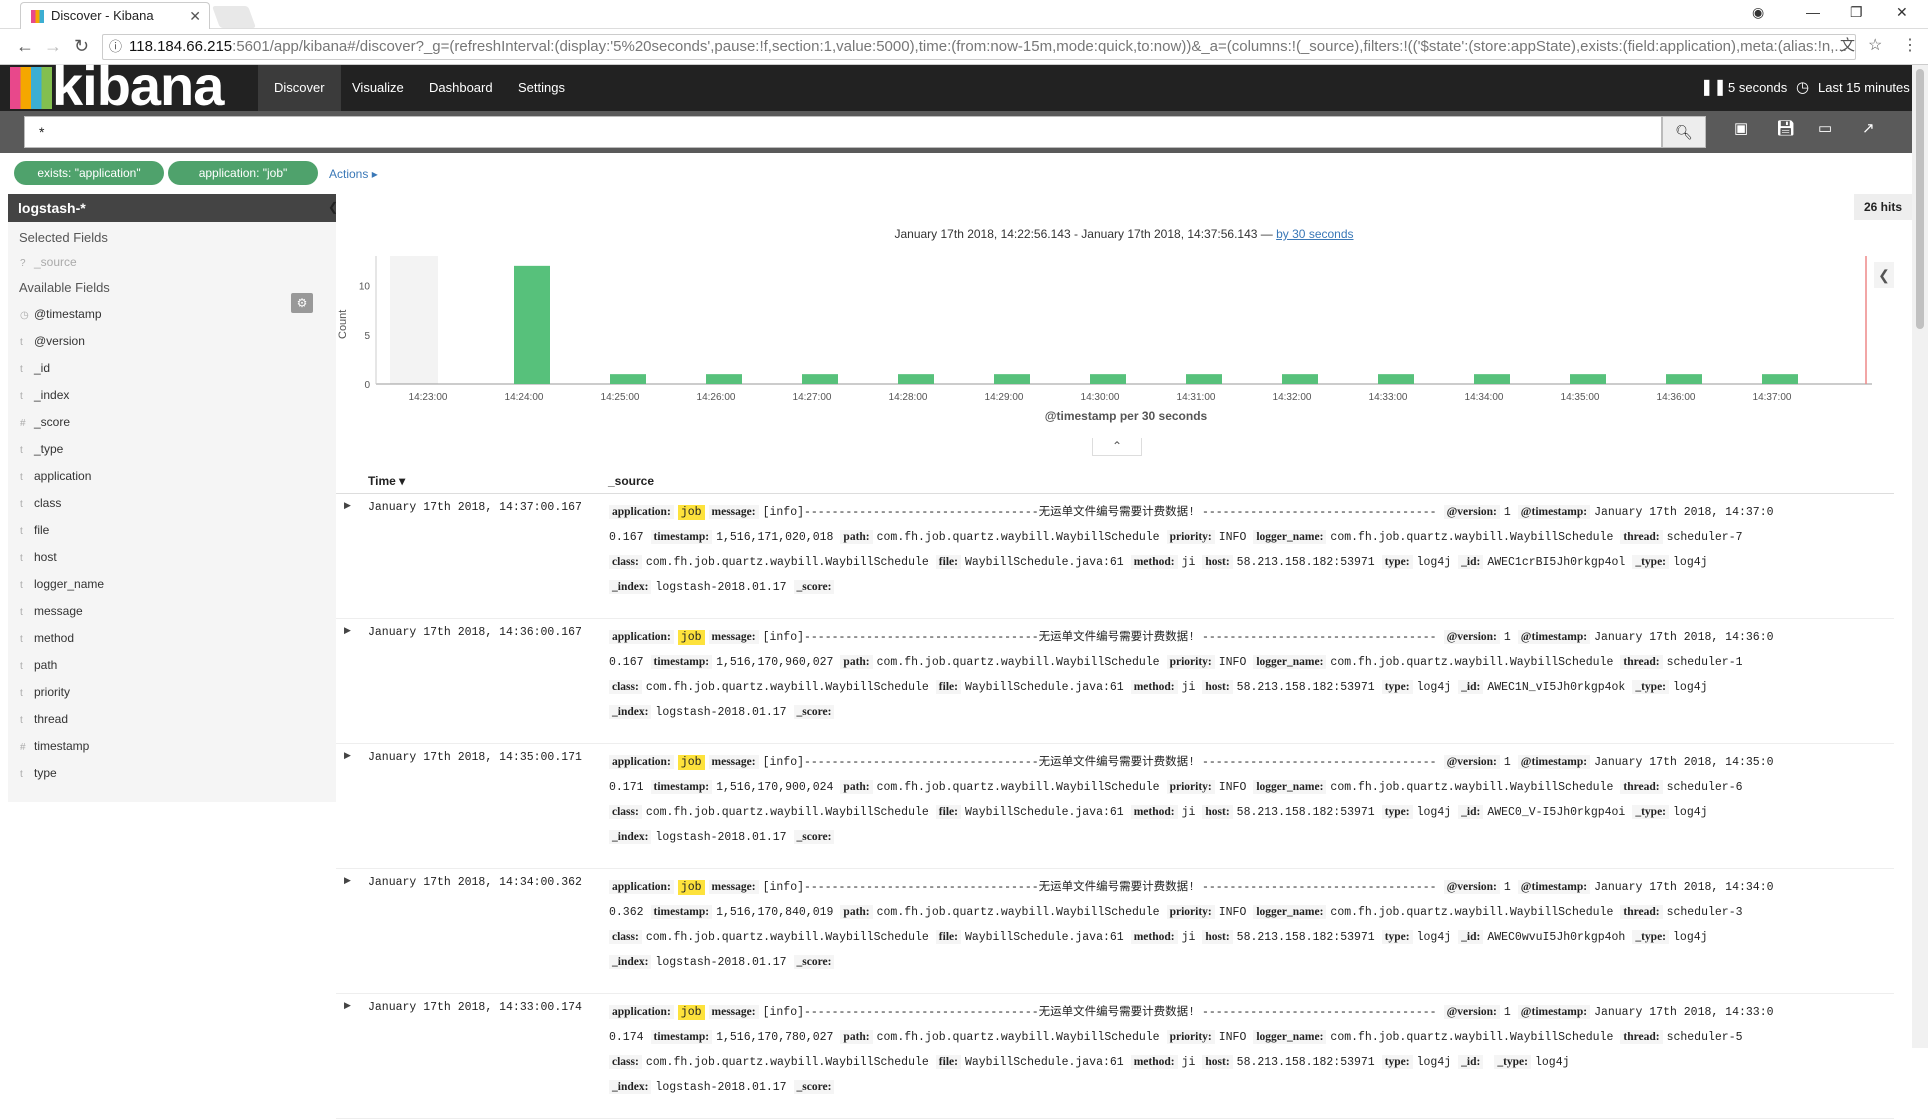 Image resolution: width=1928 pixels, height=1119 pixels. I want to click on source-field-label: logger_name:, so click(1290, 537).